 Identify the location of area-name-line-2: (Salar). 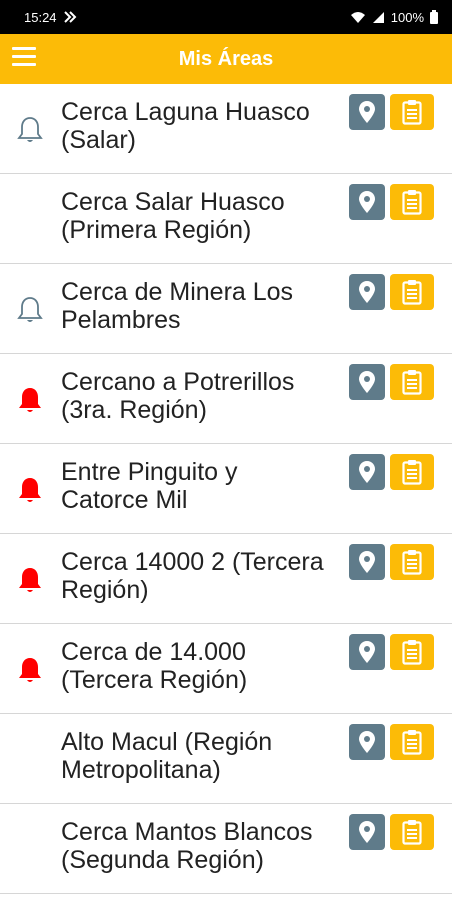
(99, 140).